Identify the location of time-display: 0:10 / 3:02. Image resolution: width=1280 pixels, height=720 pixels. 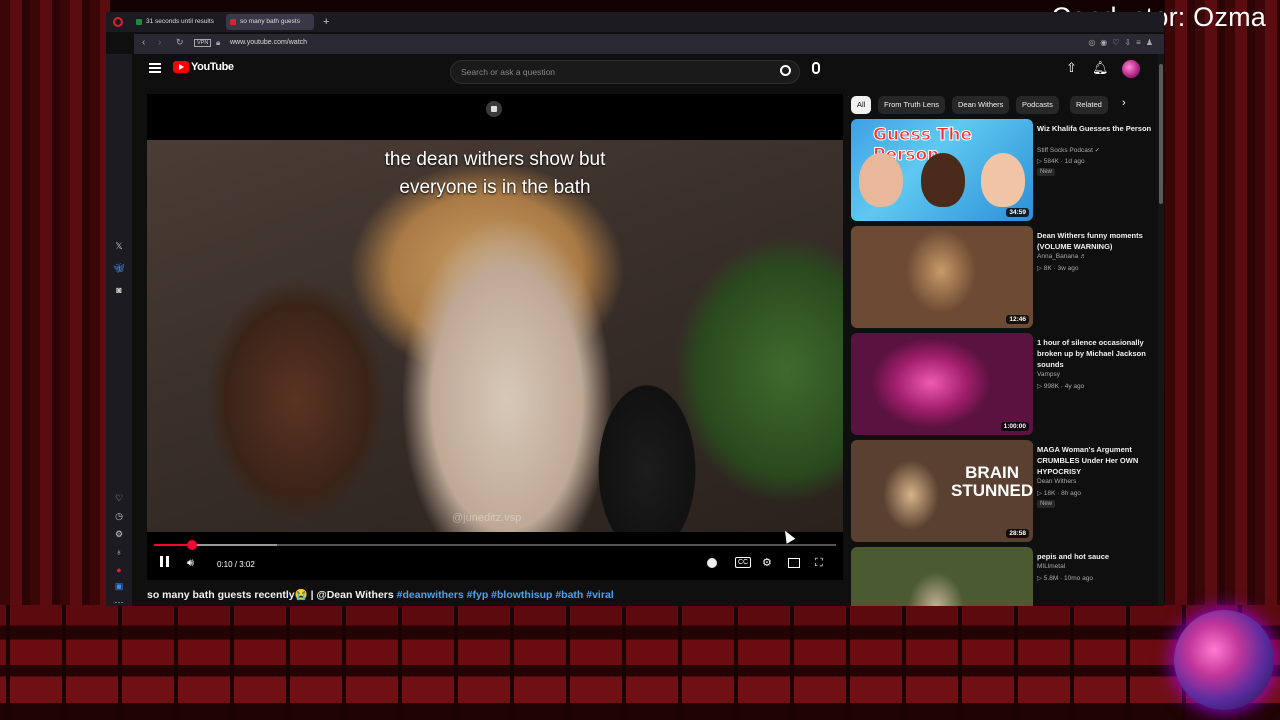
(236, 564).